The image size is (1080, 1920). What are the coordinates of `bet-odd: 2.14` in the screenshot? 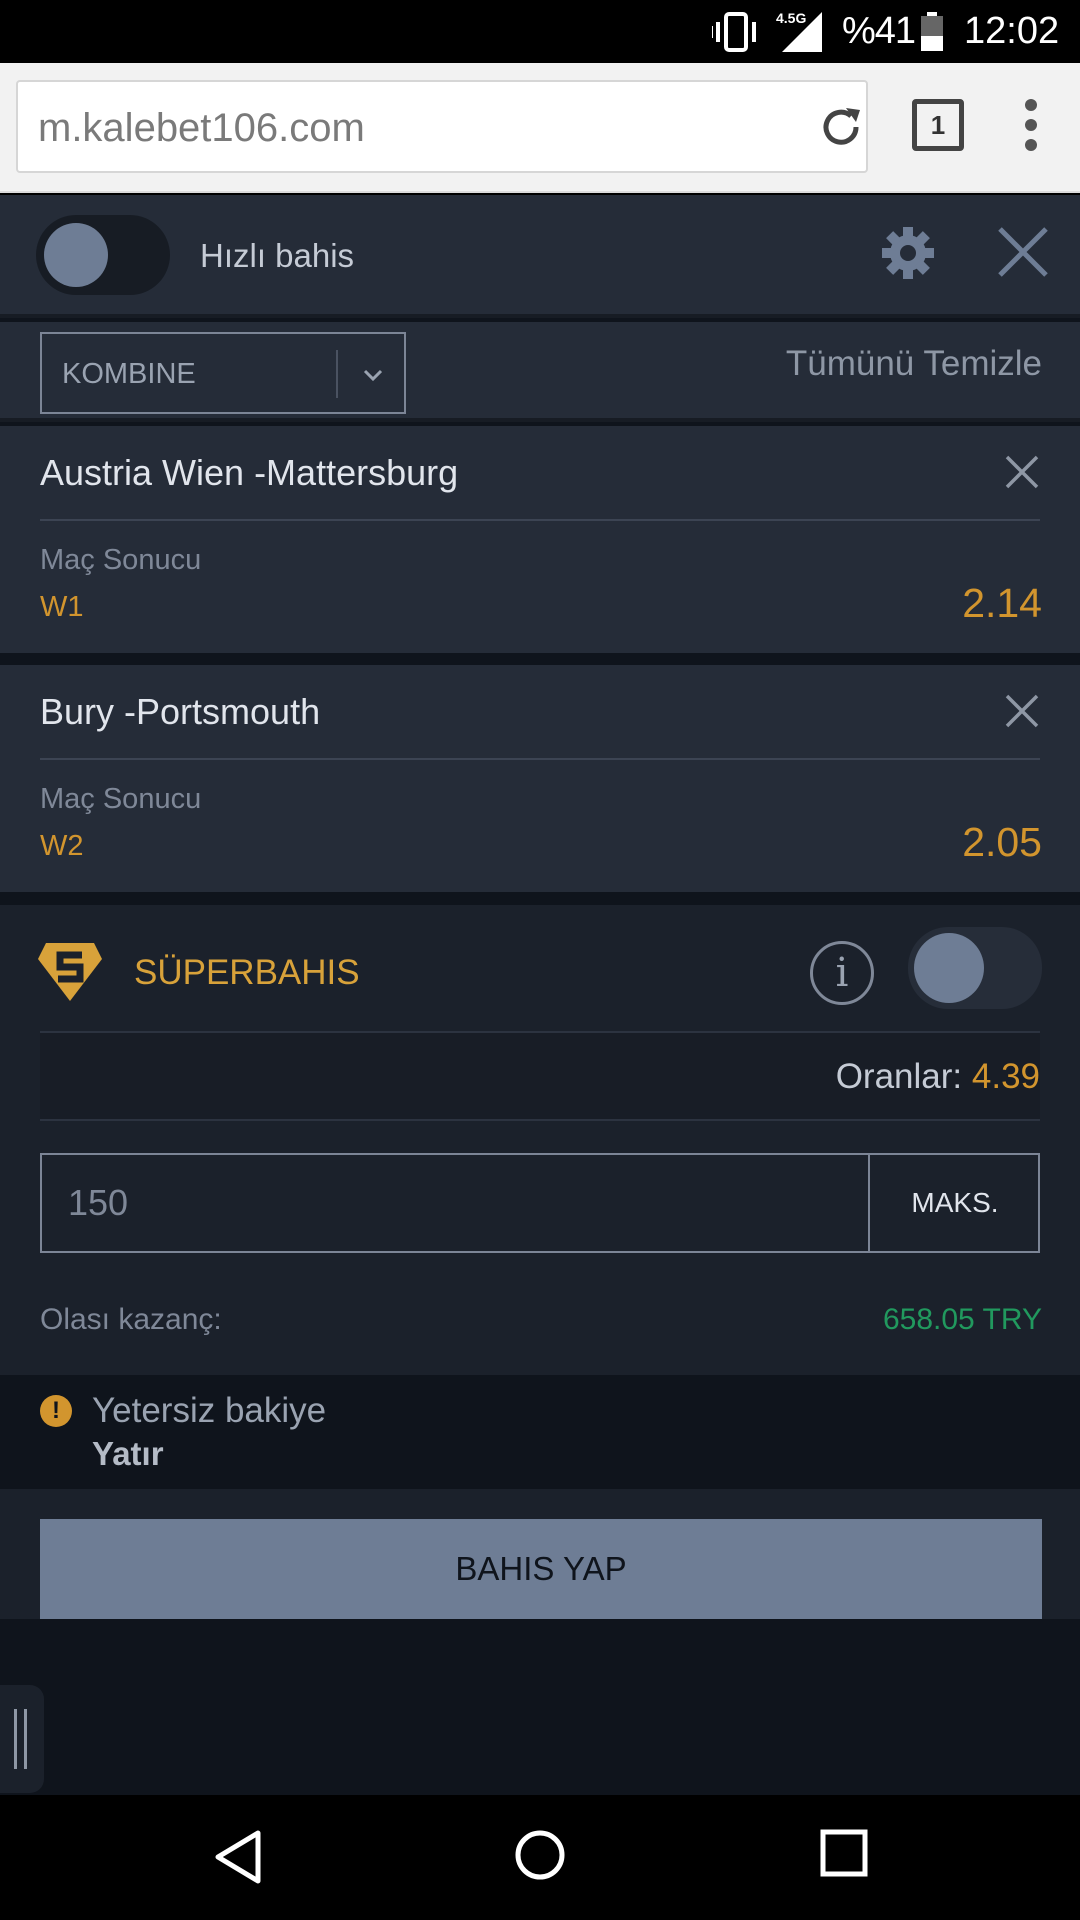 It's located at (1002, 603).